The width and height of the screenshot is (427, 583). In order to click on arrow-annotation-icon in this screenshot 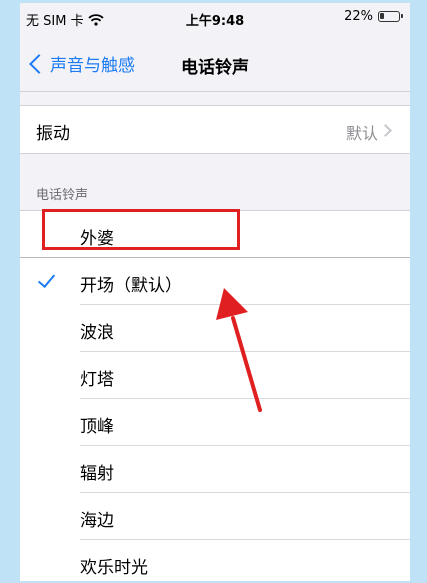, I will do `click(239, 350)`.